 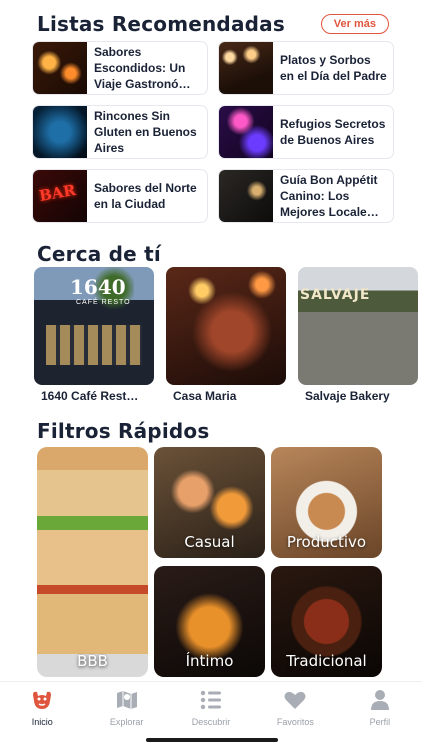 I want to click on filter-intimo: Íntimo, so click(x=209, y=621).